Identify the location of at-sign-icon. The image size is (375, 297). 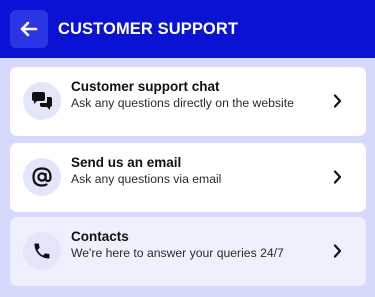
(42, 177).